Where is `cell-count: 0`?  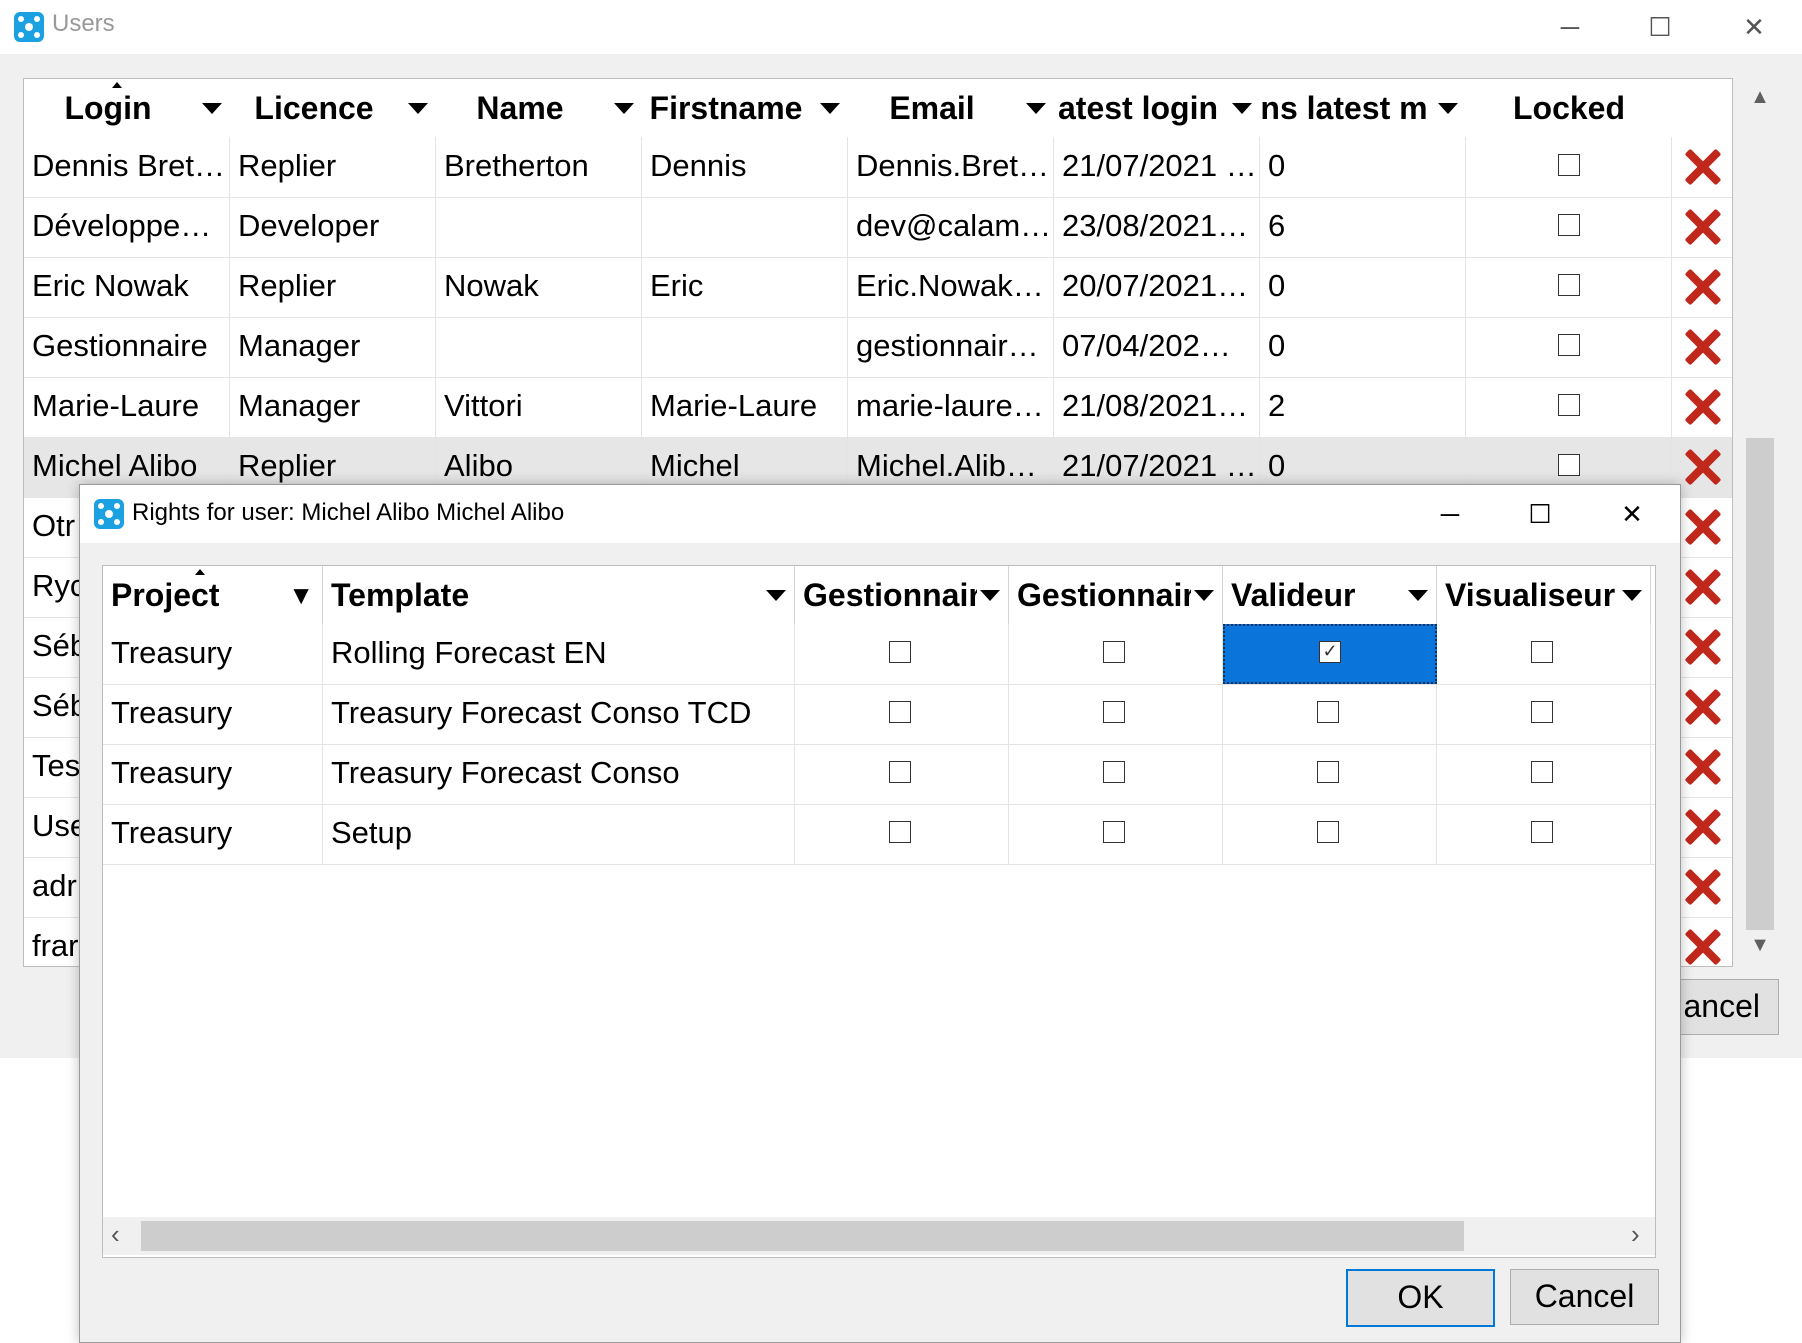 cell-count: 0 is located at coordinates (1363, 167).